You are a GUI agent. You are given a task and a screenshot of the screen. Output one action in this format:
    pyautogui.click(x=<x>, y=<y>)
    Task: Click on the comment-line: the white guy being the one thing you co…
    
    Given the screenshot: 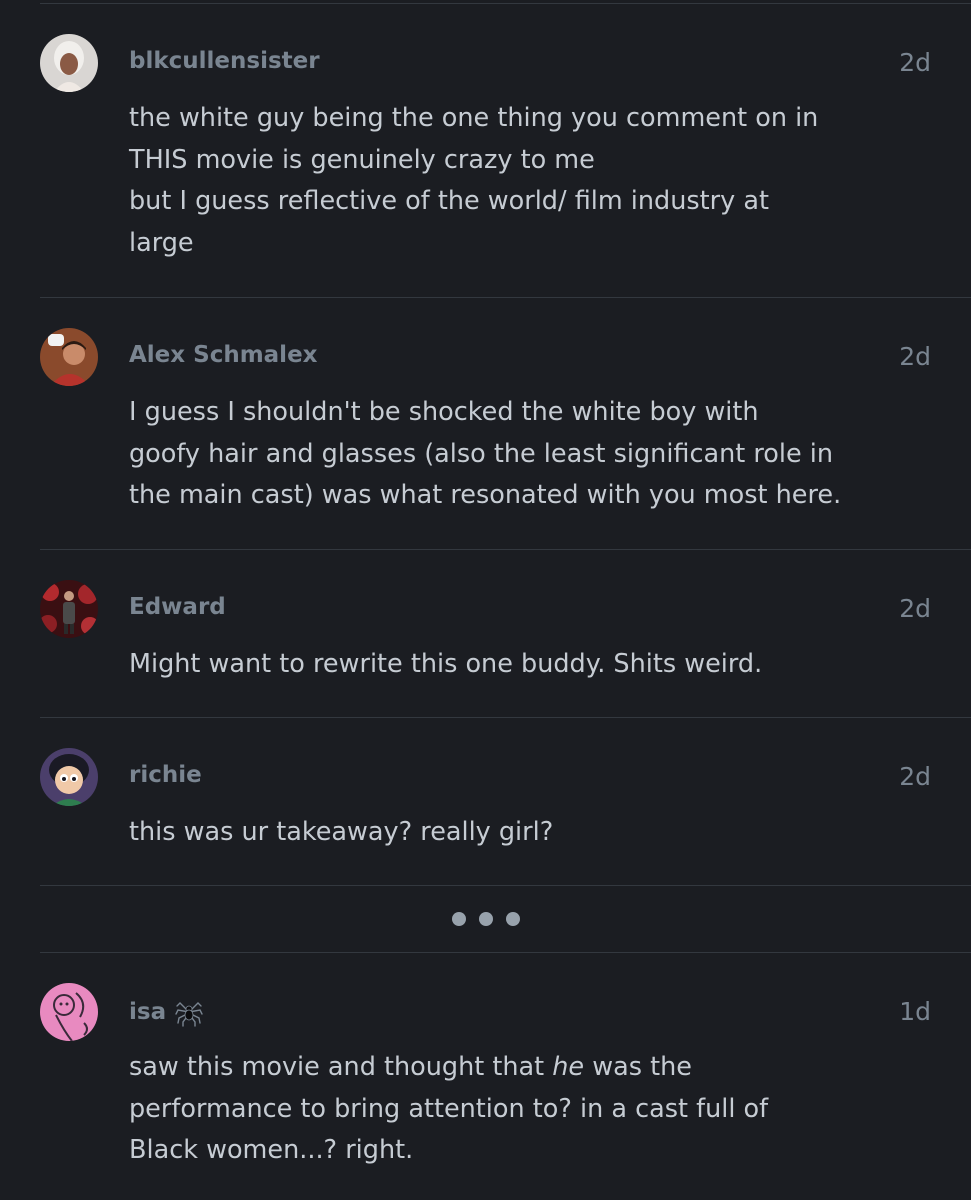 What is the action you would take?
    pyautogui.click(x=474, y=118)
    